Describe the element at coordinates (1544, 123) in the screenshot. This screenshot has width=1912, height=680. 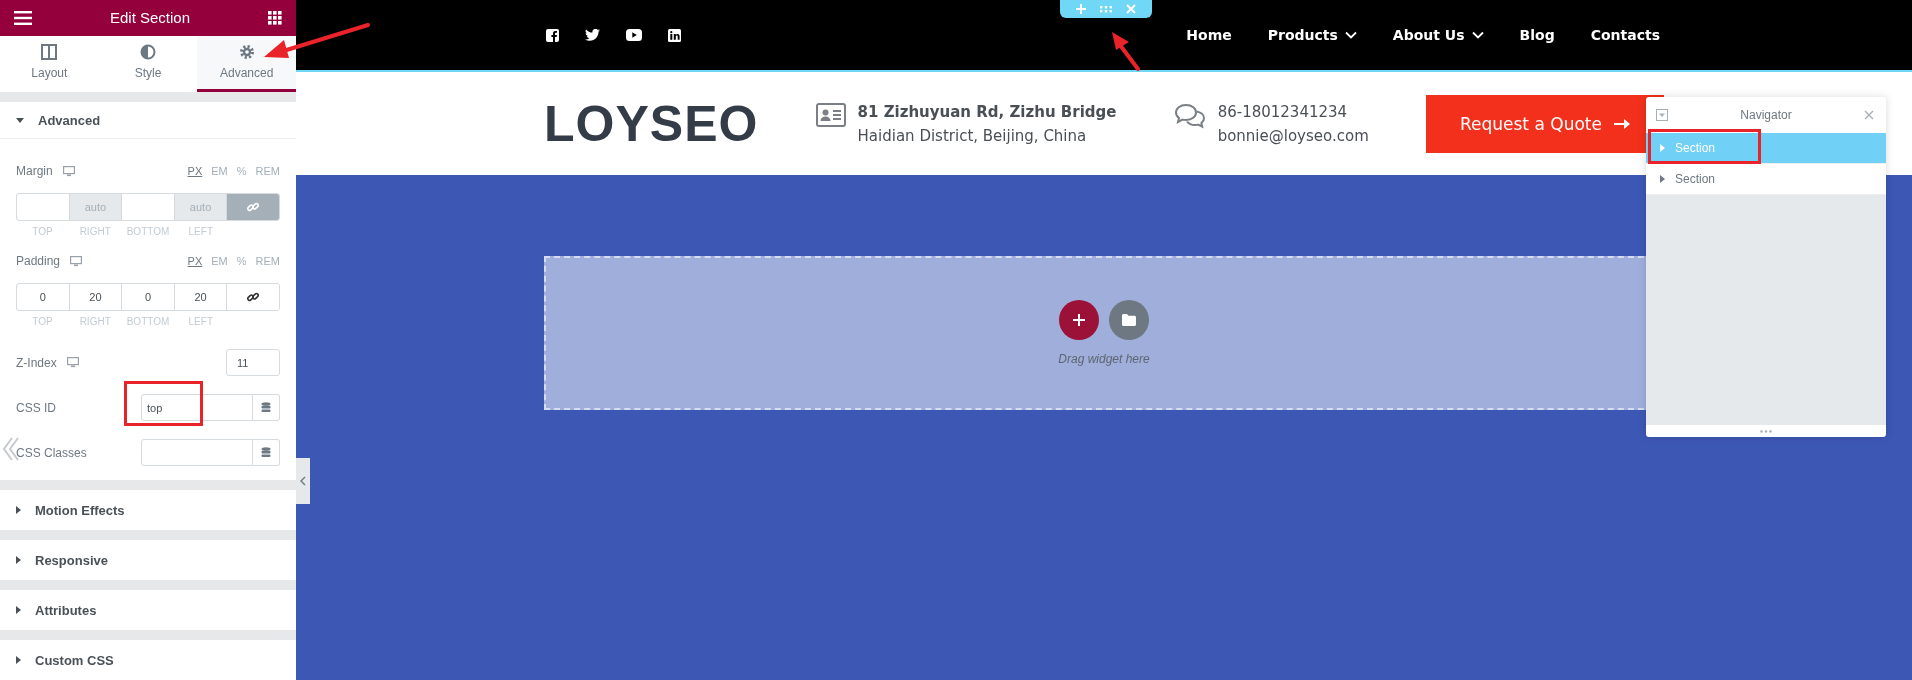
I see `request-quote-button: Request a Quote` at that location.